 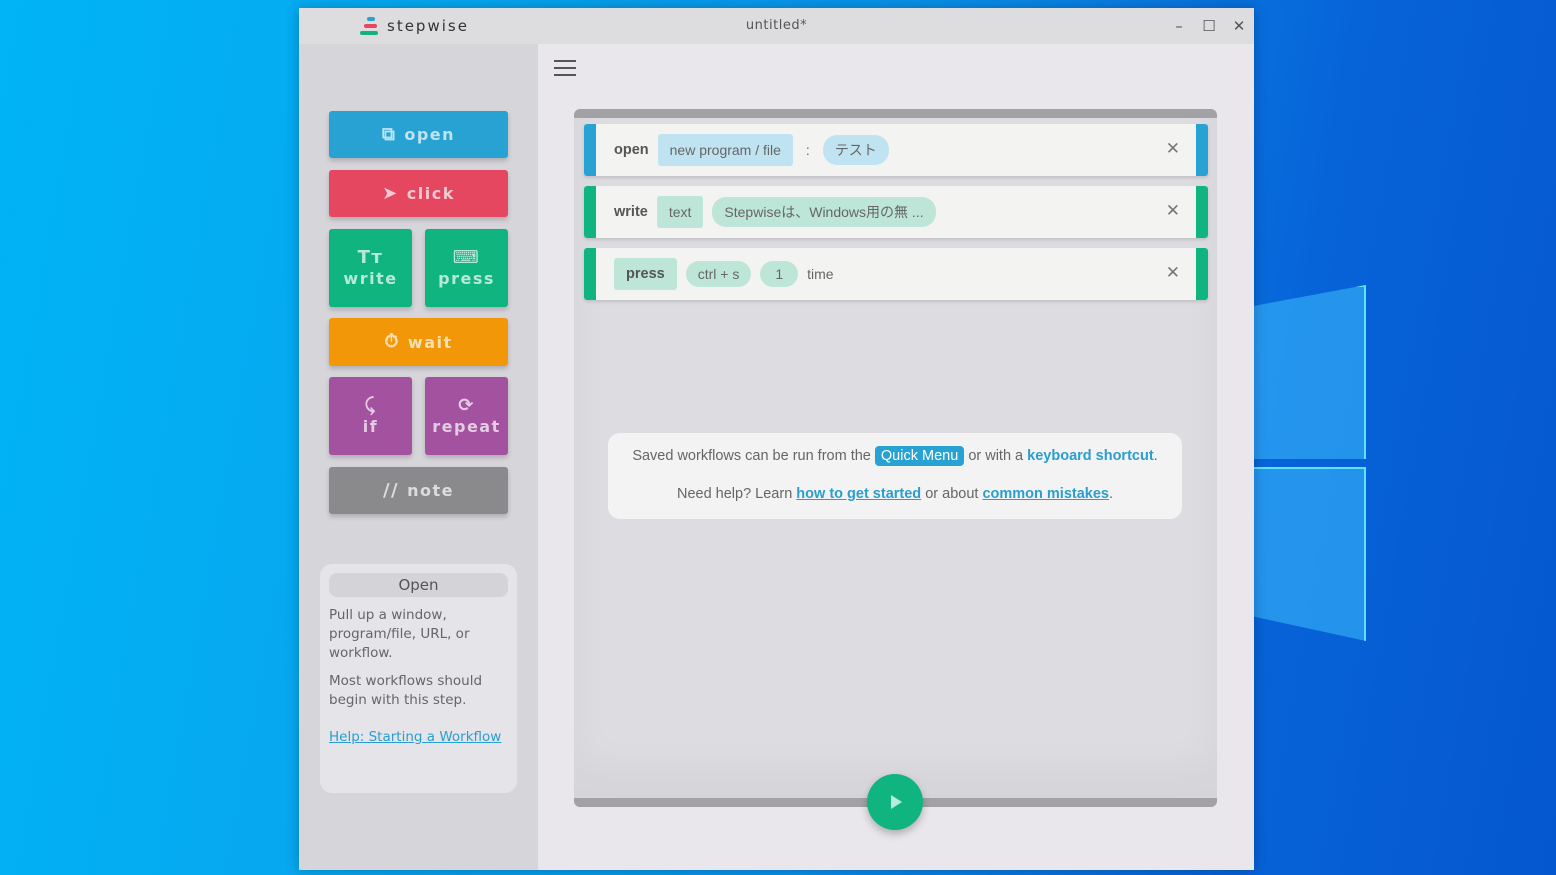 I want to click on help-text: or about, so click(x=952, y=494).